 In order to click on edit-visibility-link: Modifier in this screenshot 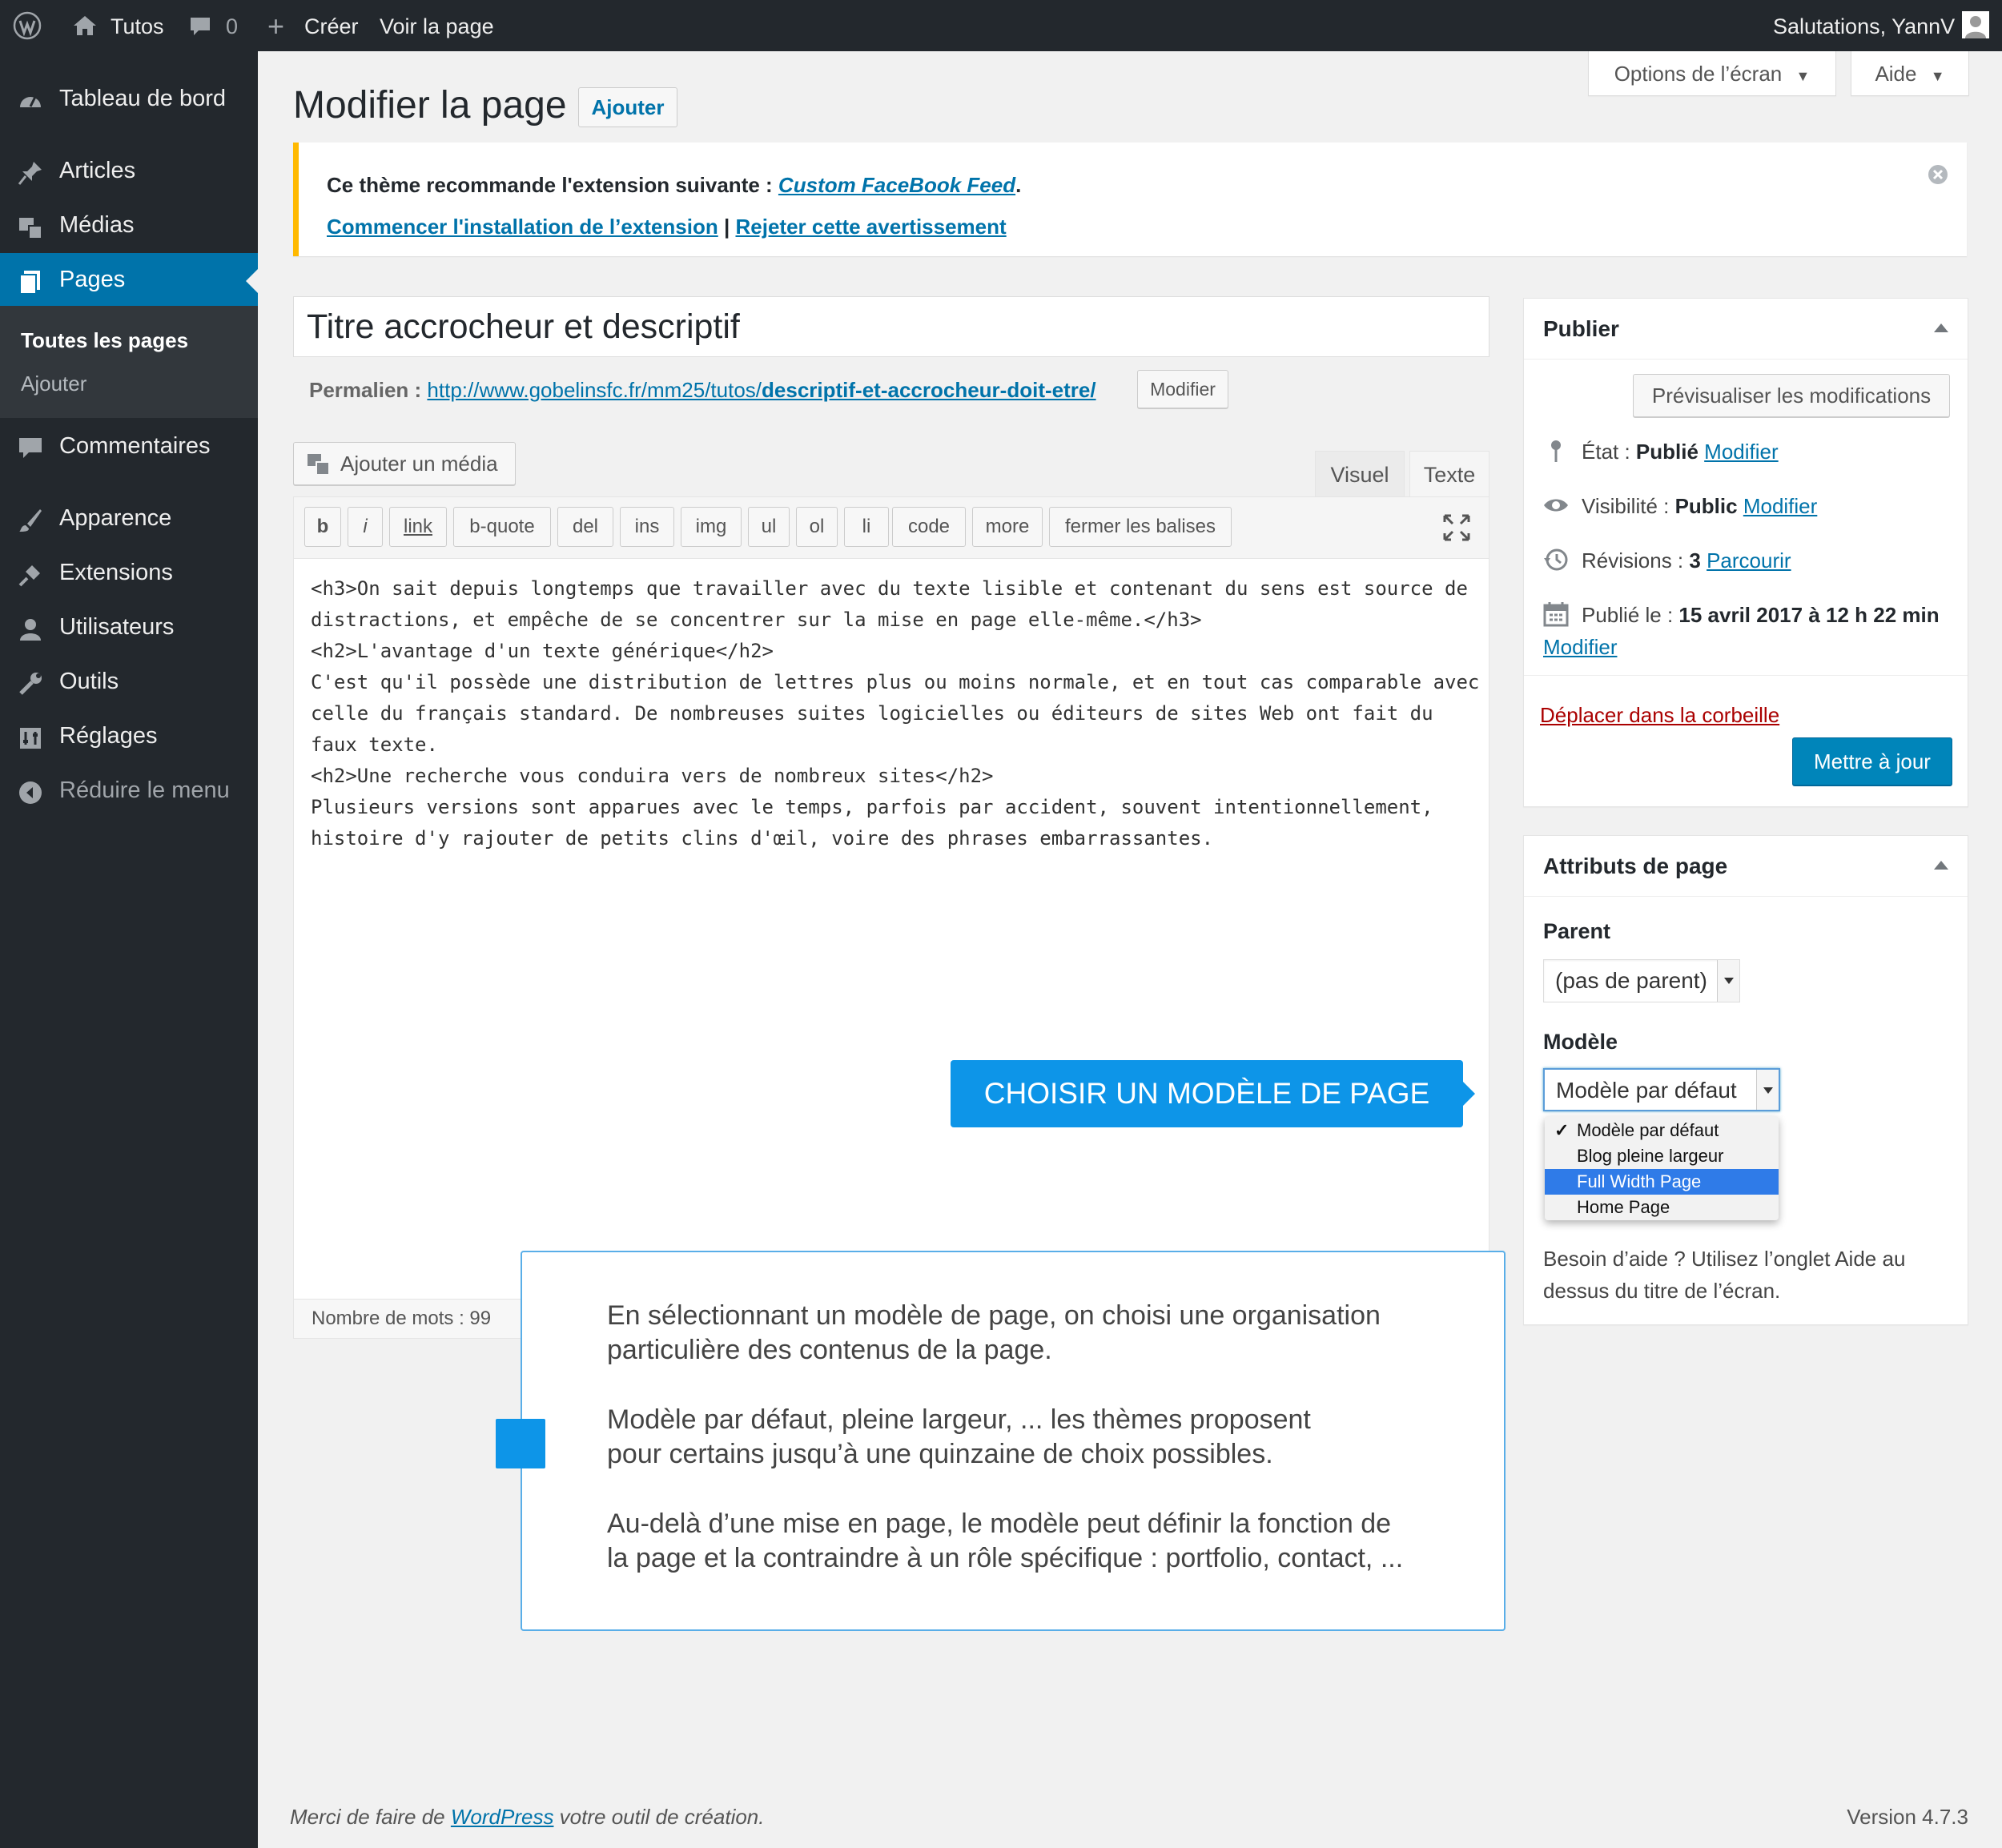, I will do `click(1780, 506)`.